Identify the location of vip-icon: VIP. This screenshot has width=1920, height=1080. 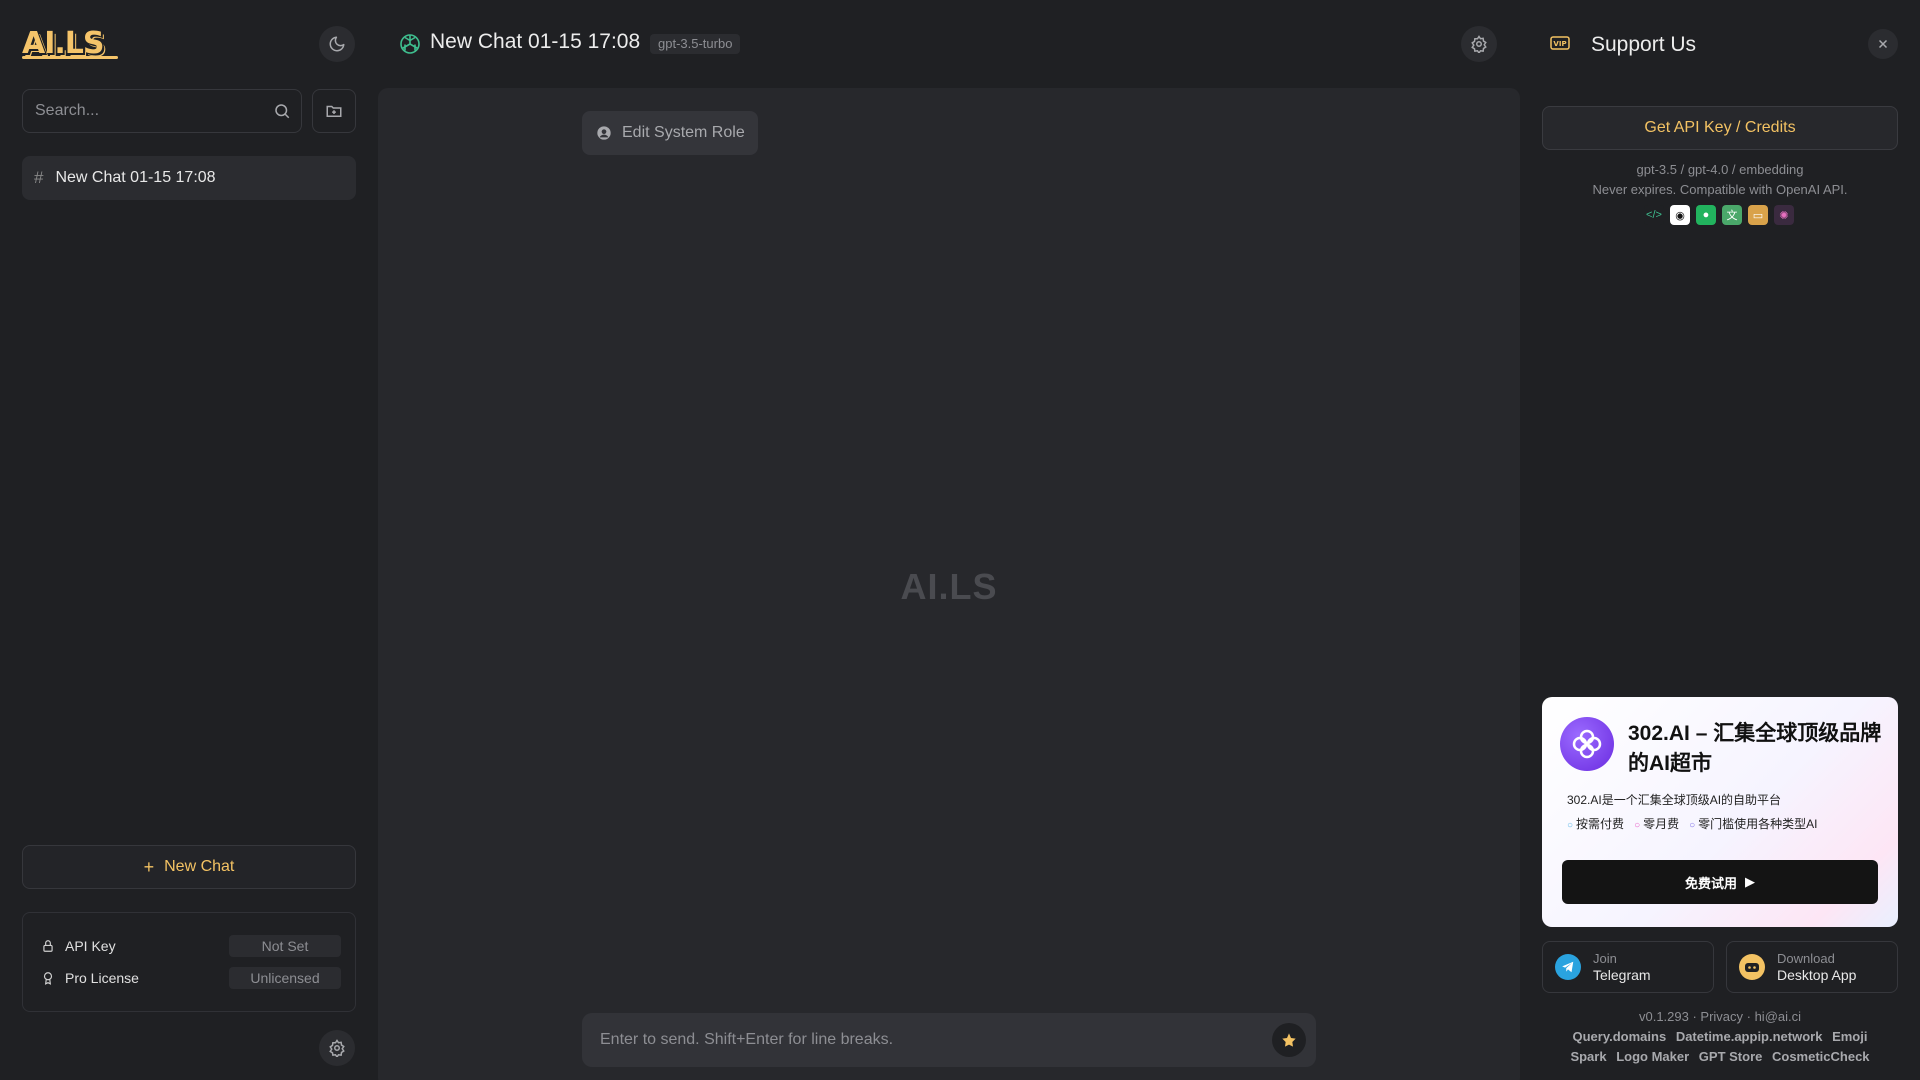
(1560, 43).